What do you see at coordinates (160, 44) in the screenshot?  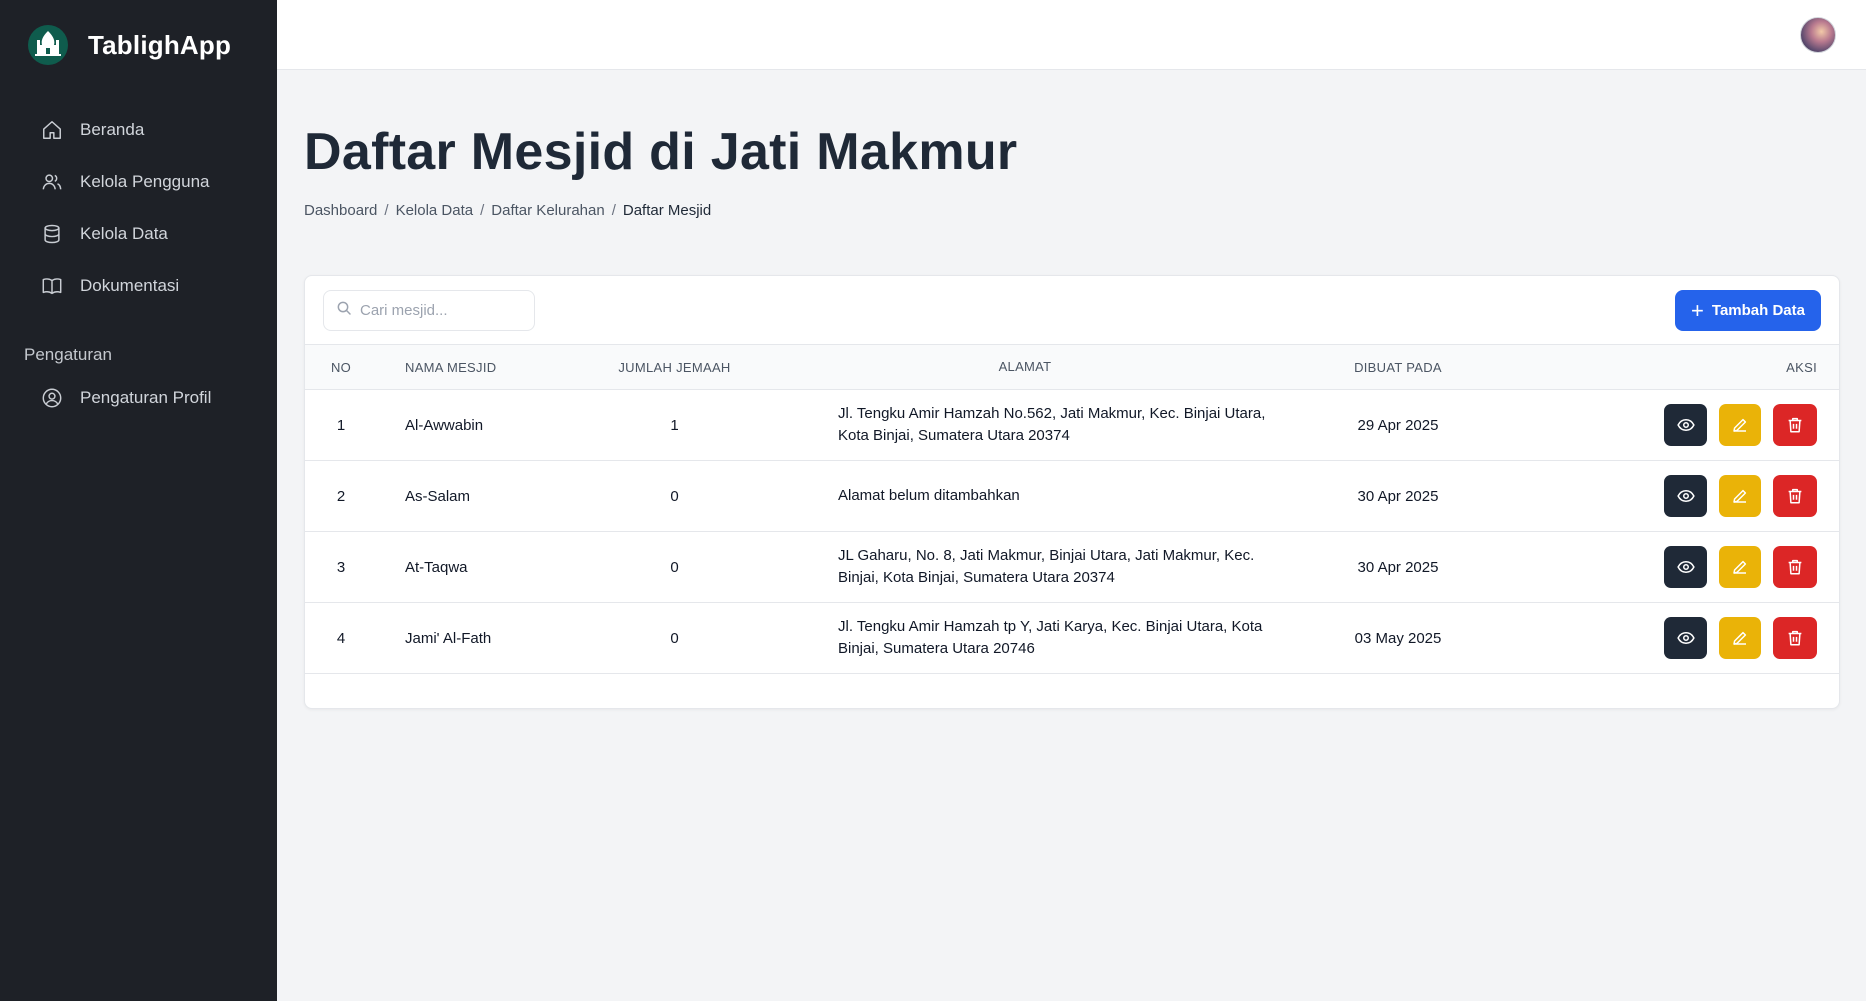 I see `app-name: TablighApp` at bounding box center [160, 44].